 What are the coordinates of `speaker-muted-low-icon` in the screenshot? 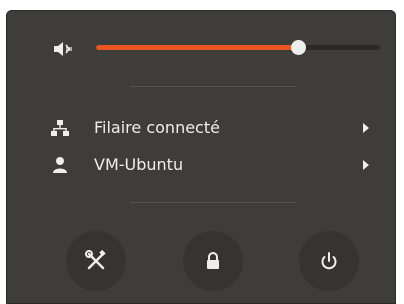 It's located at (63, 49).